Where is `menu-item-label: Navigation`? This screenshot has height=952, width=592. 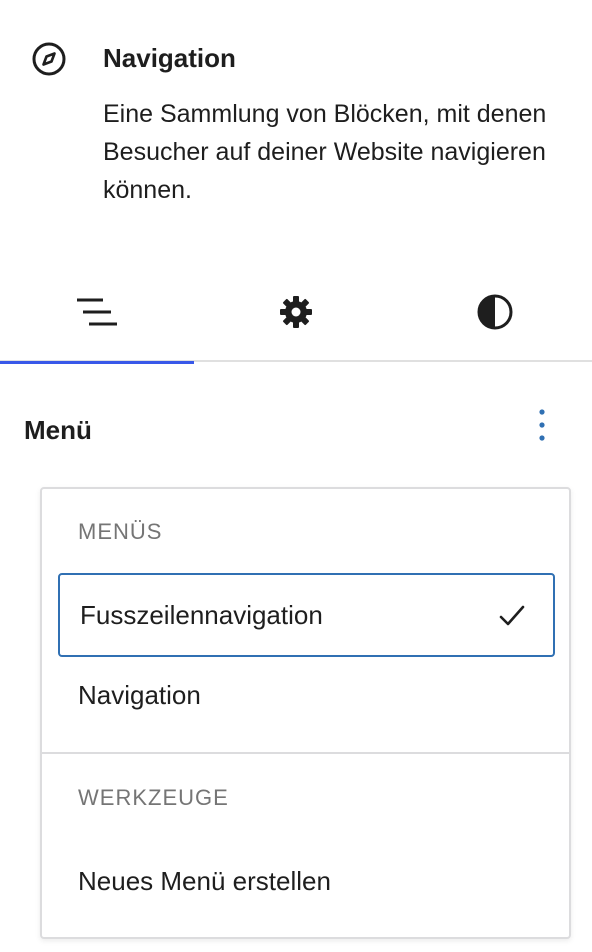 menu-item-label: Navigation is located at coordinates (139, 695).